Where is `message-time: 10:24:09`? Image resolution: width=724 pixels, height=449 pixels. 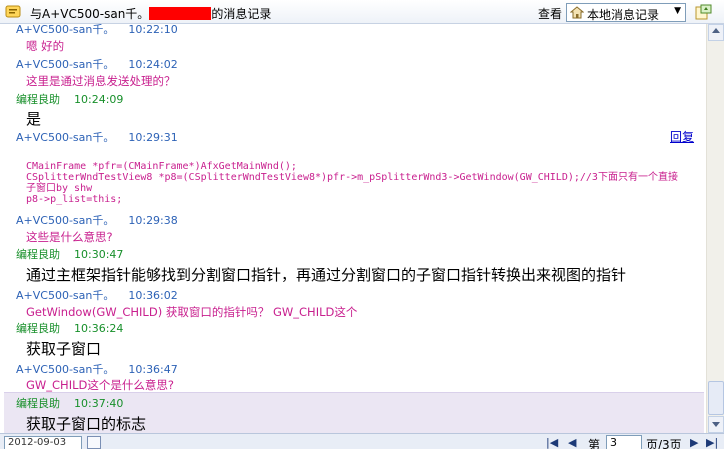 message-time: 10:24:09 is located at coordinates (99, 99).